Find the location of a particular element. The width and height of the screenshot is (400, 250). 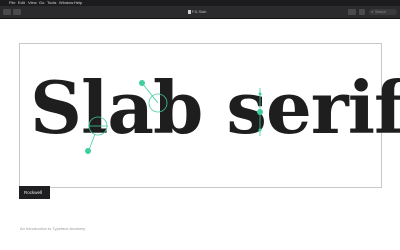

anatomy-annotations is located at coordinates (174, 117).